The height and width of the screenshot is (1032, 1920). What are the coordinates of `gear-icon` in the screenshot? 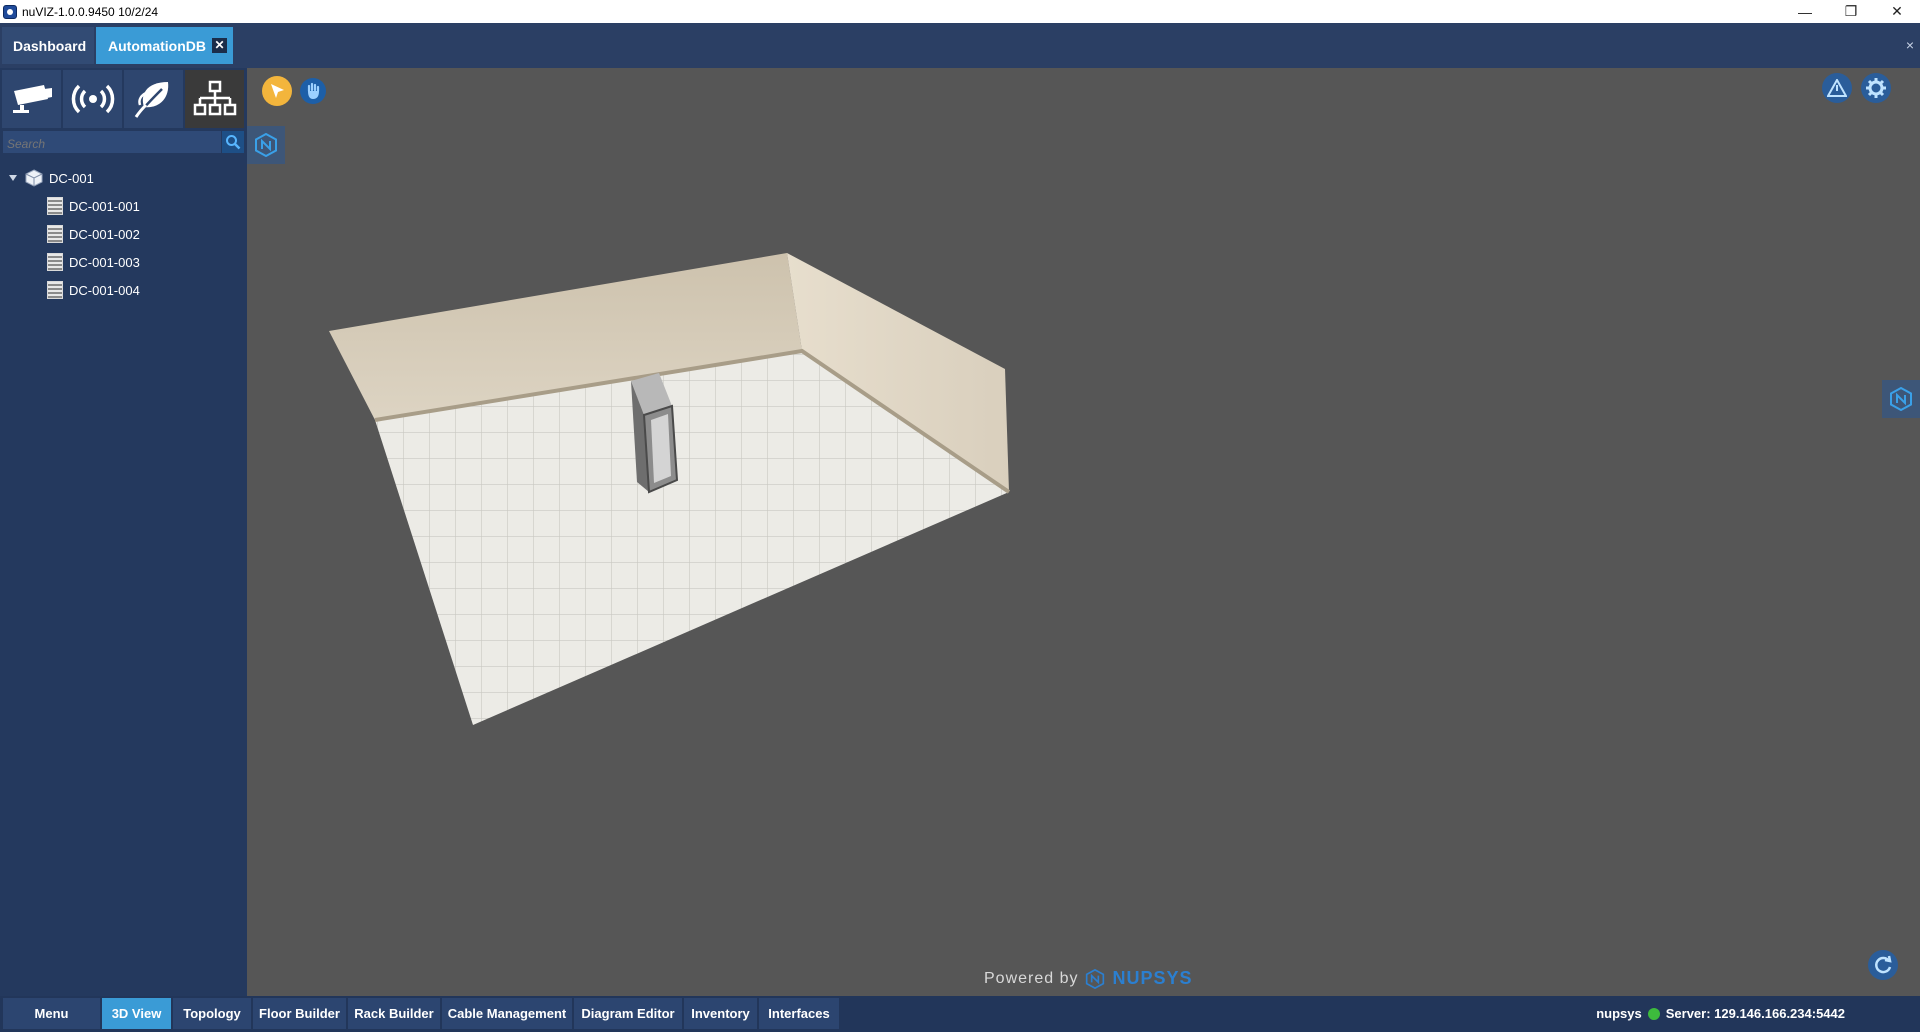 It's located at (1876, 88).